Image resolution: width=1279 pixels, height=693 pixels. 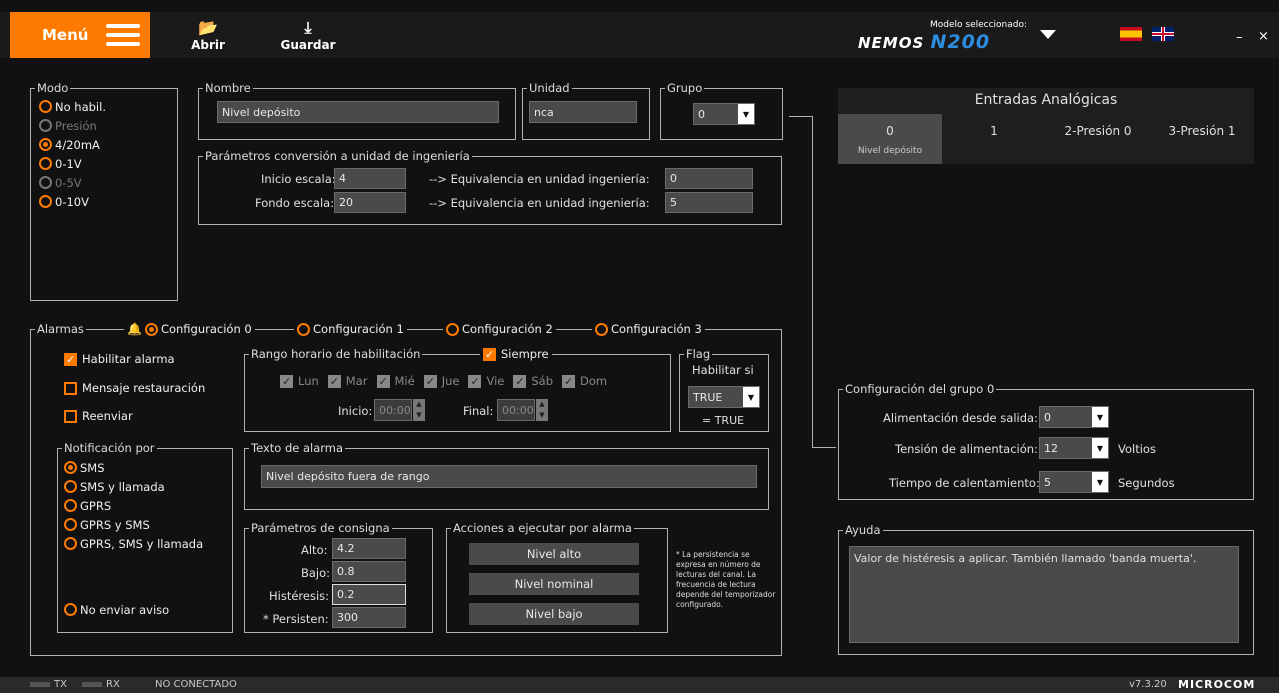 What do you see at coordinates (123, 35) in the screenshot?
I see `hamburger-icon` at bounding box center [123, 35].